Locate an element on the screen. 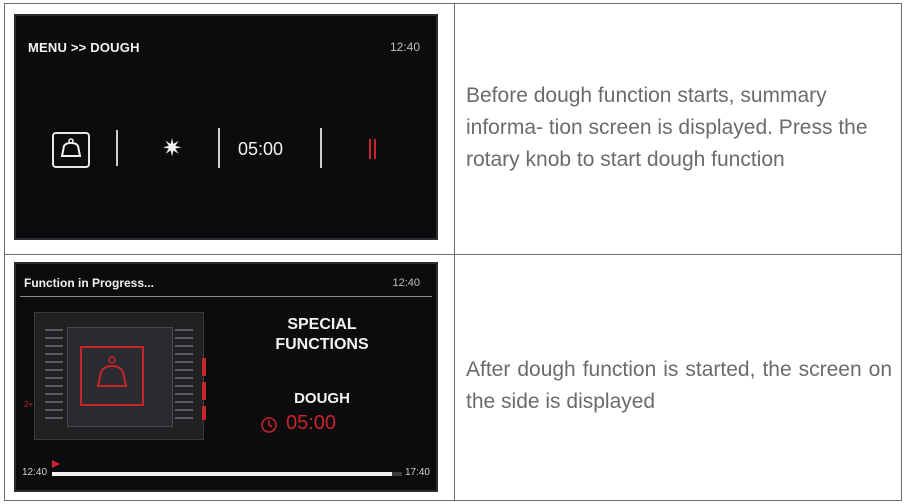 The image size is (906, 504). heading-line-2: FUNCTIONS is located at coordinates (322, 344).